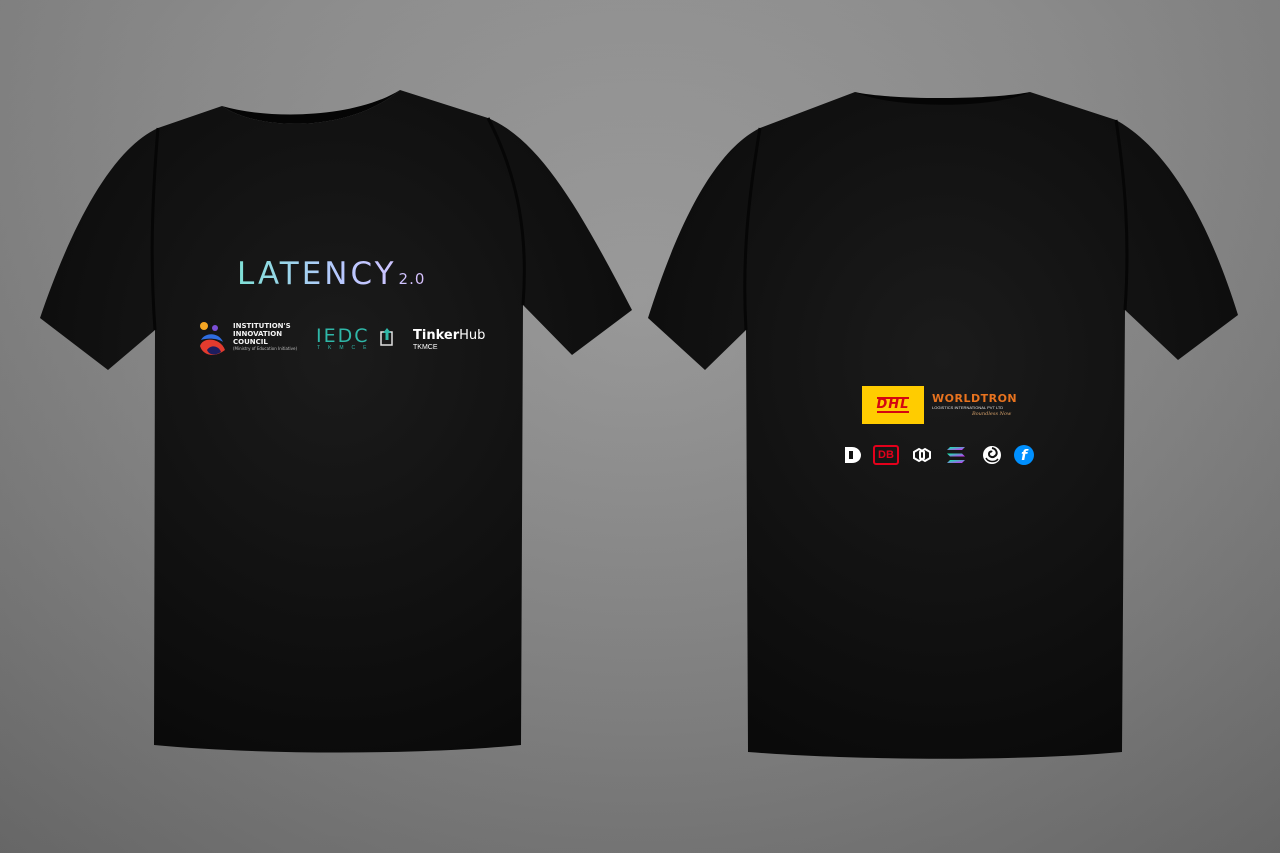 This screenshot has height=853, width=1280. What do you see at coordinates (922, 455) in the screenshot?
I see `polygon-logo-icon` at bounding box center [922, 455].